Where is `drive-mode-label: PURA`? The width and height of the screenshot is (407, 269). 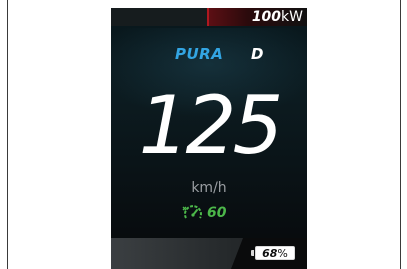
drive-mode-label: PURA is located at coordinates (199, 54).